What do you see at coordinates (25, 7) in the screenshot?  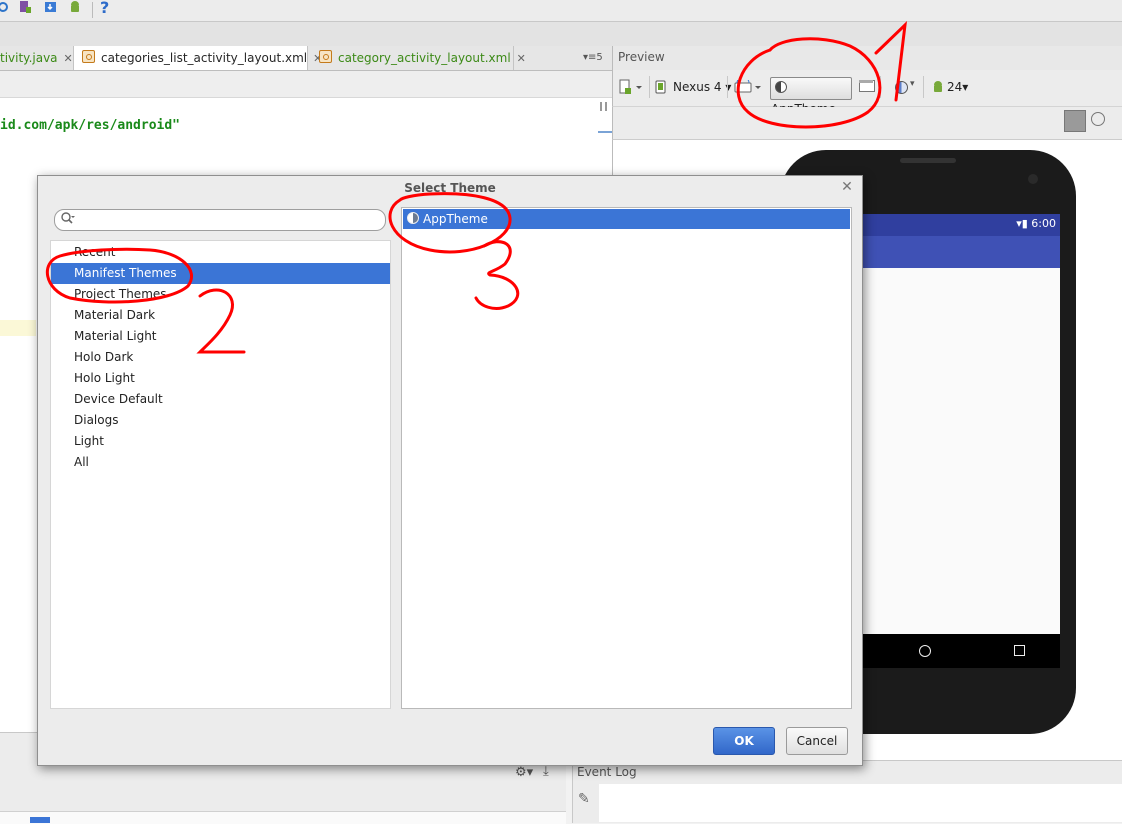 I see `avd-manager-icon` at bounding box center [25, 7].